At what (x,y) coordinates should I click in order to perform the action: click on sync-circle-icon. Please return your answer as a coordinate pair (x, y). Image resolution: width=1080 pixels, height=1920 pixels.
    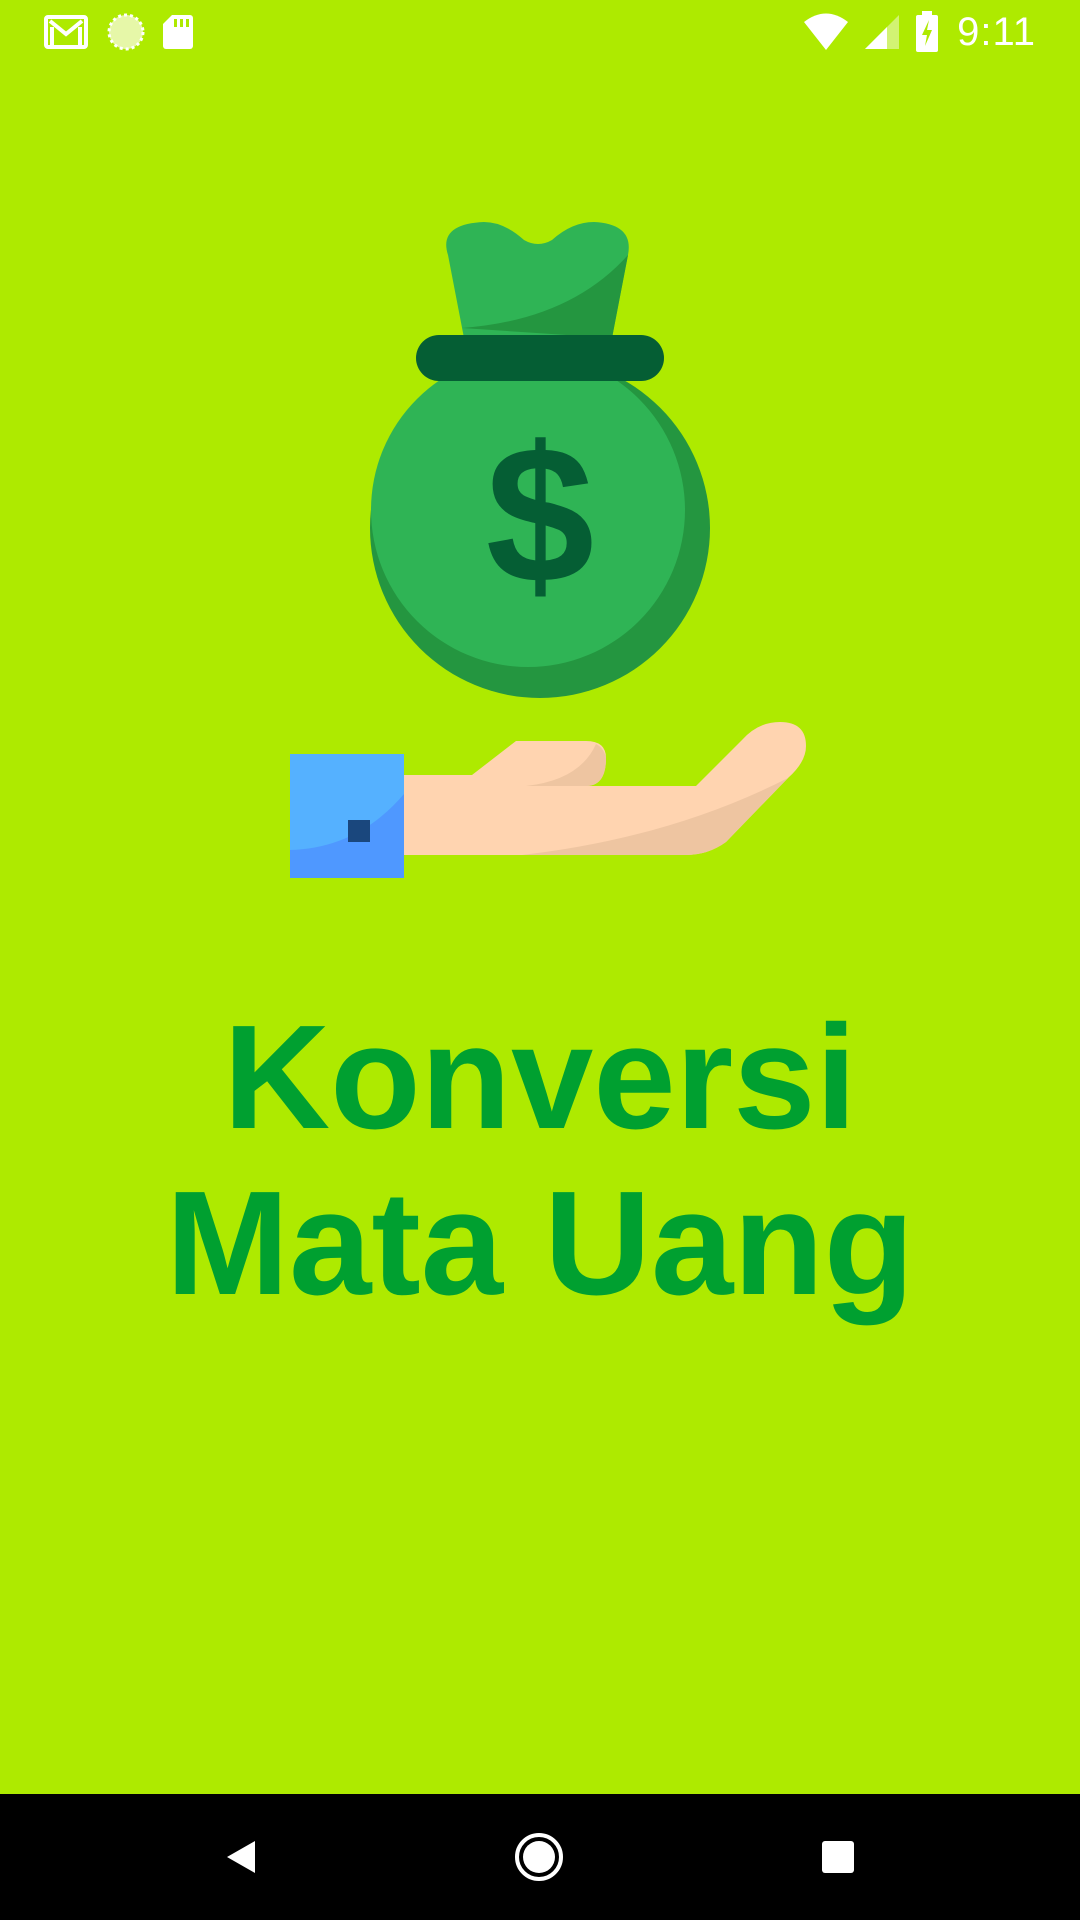
    Looking at the image, I should click on (126, 32).